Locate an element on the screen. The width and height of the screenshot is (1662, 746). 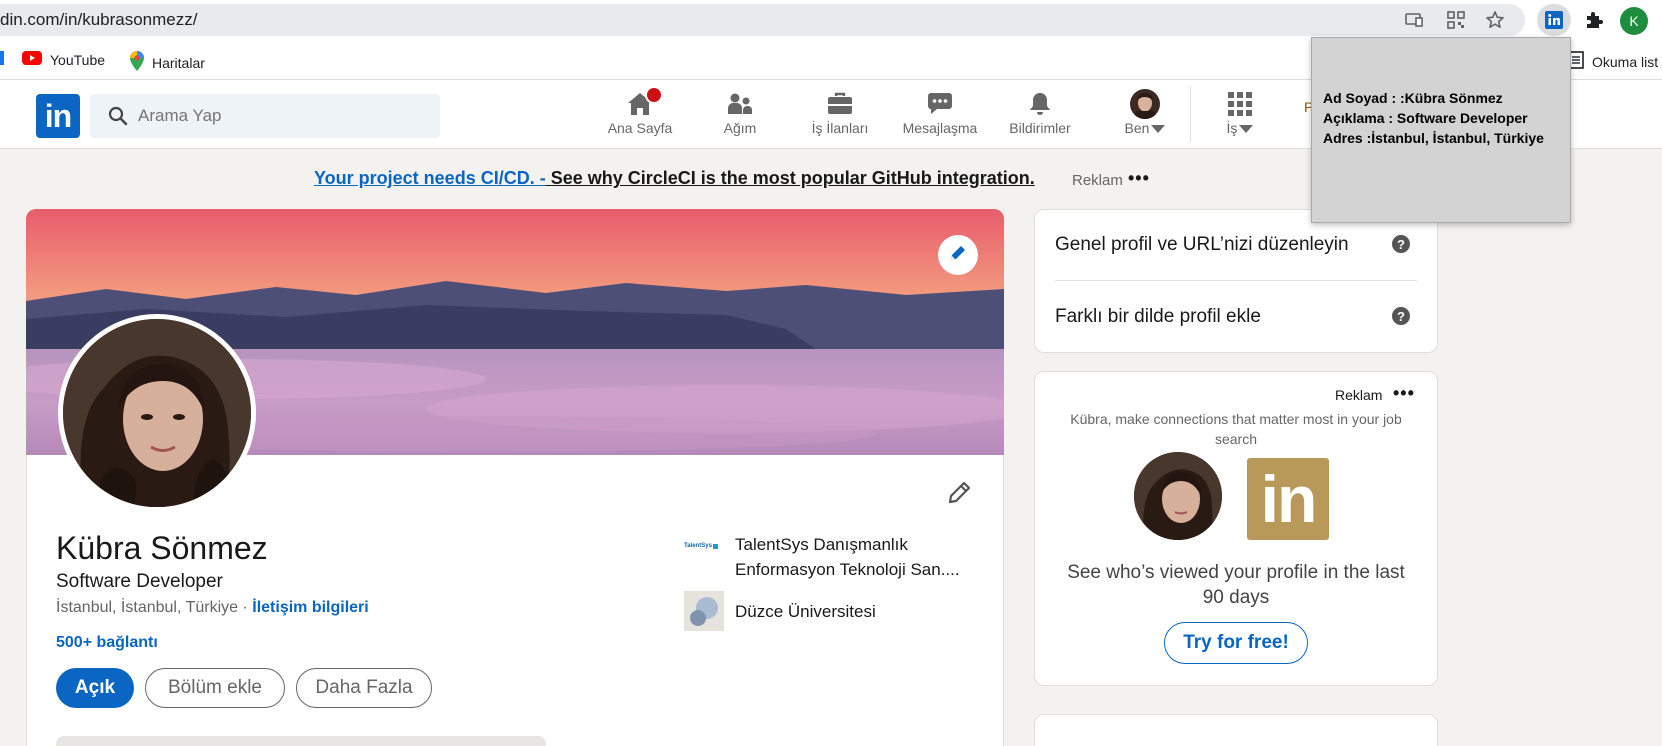
grid-icon is located at coordinates (1240, 104).